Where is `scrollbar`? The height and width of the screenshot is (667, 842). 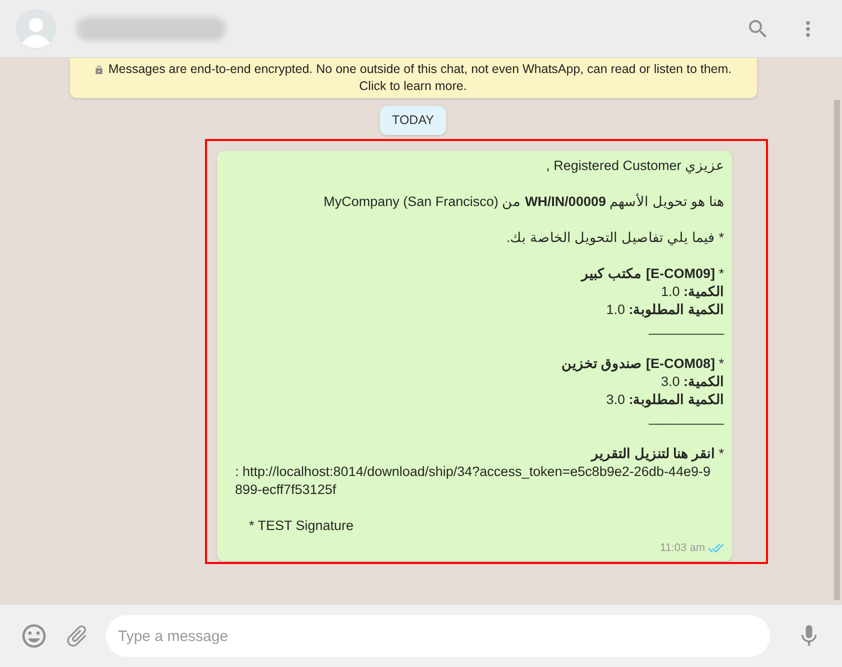
scrollbar is located at coordinates (837, 350).